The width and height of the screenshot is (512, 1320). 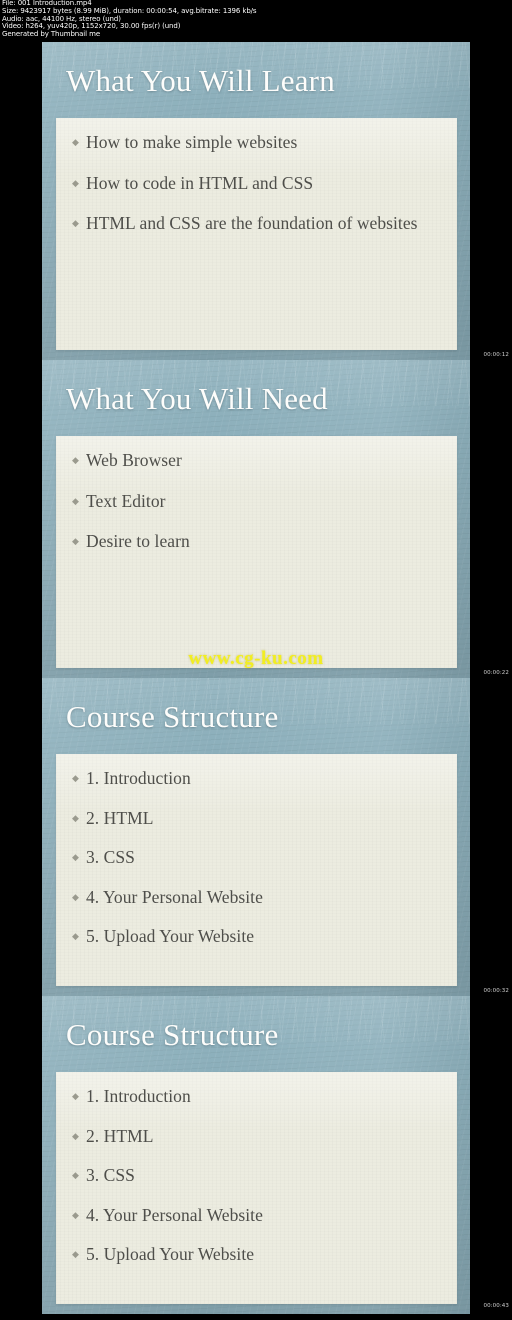 I want to click on bullet-item: ◆ Text Editor, so click(x=255, y=502).